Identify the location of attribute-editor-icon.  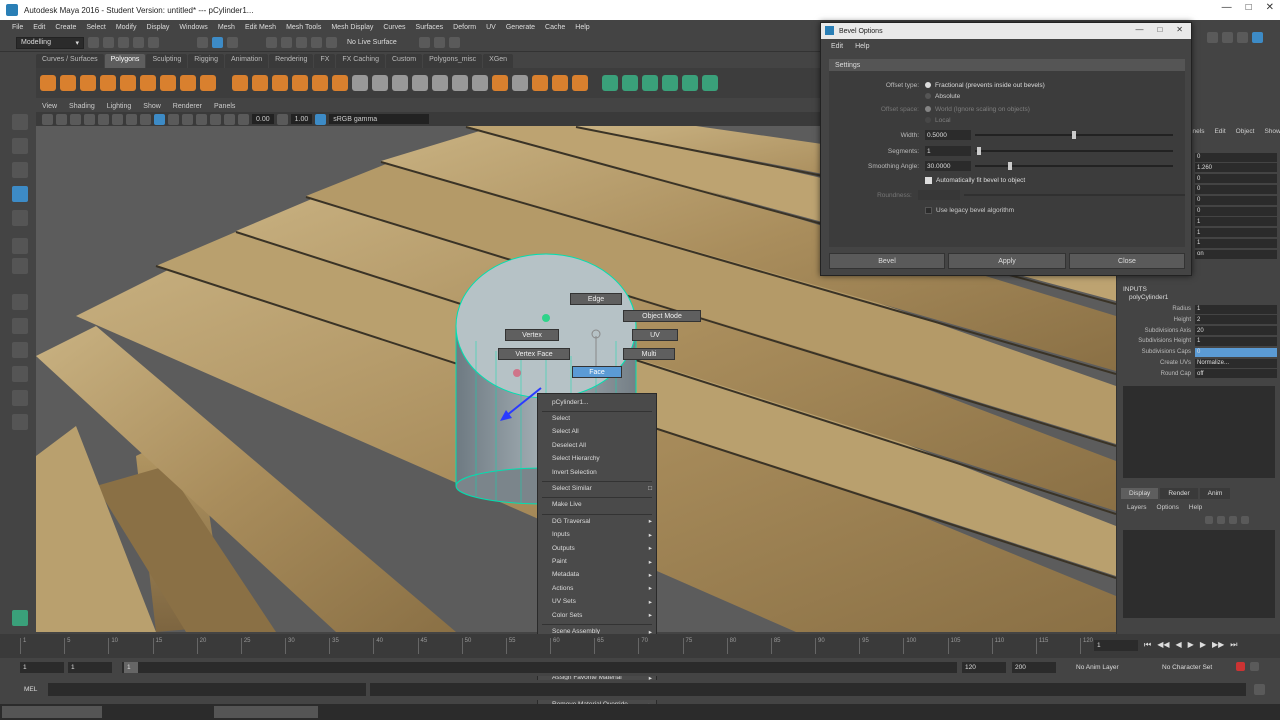
(1227, 37).